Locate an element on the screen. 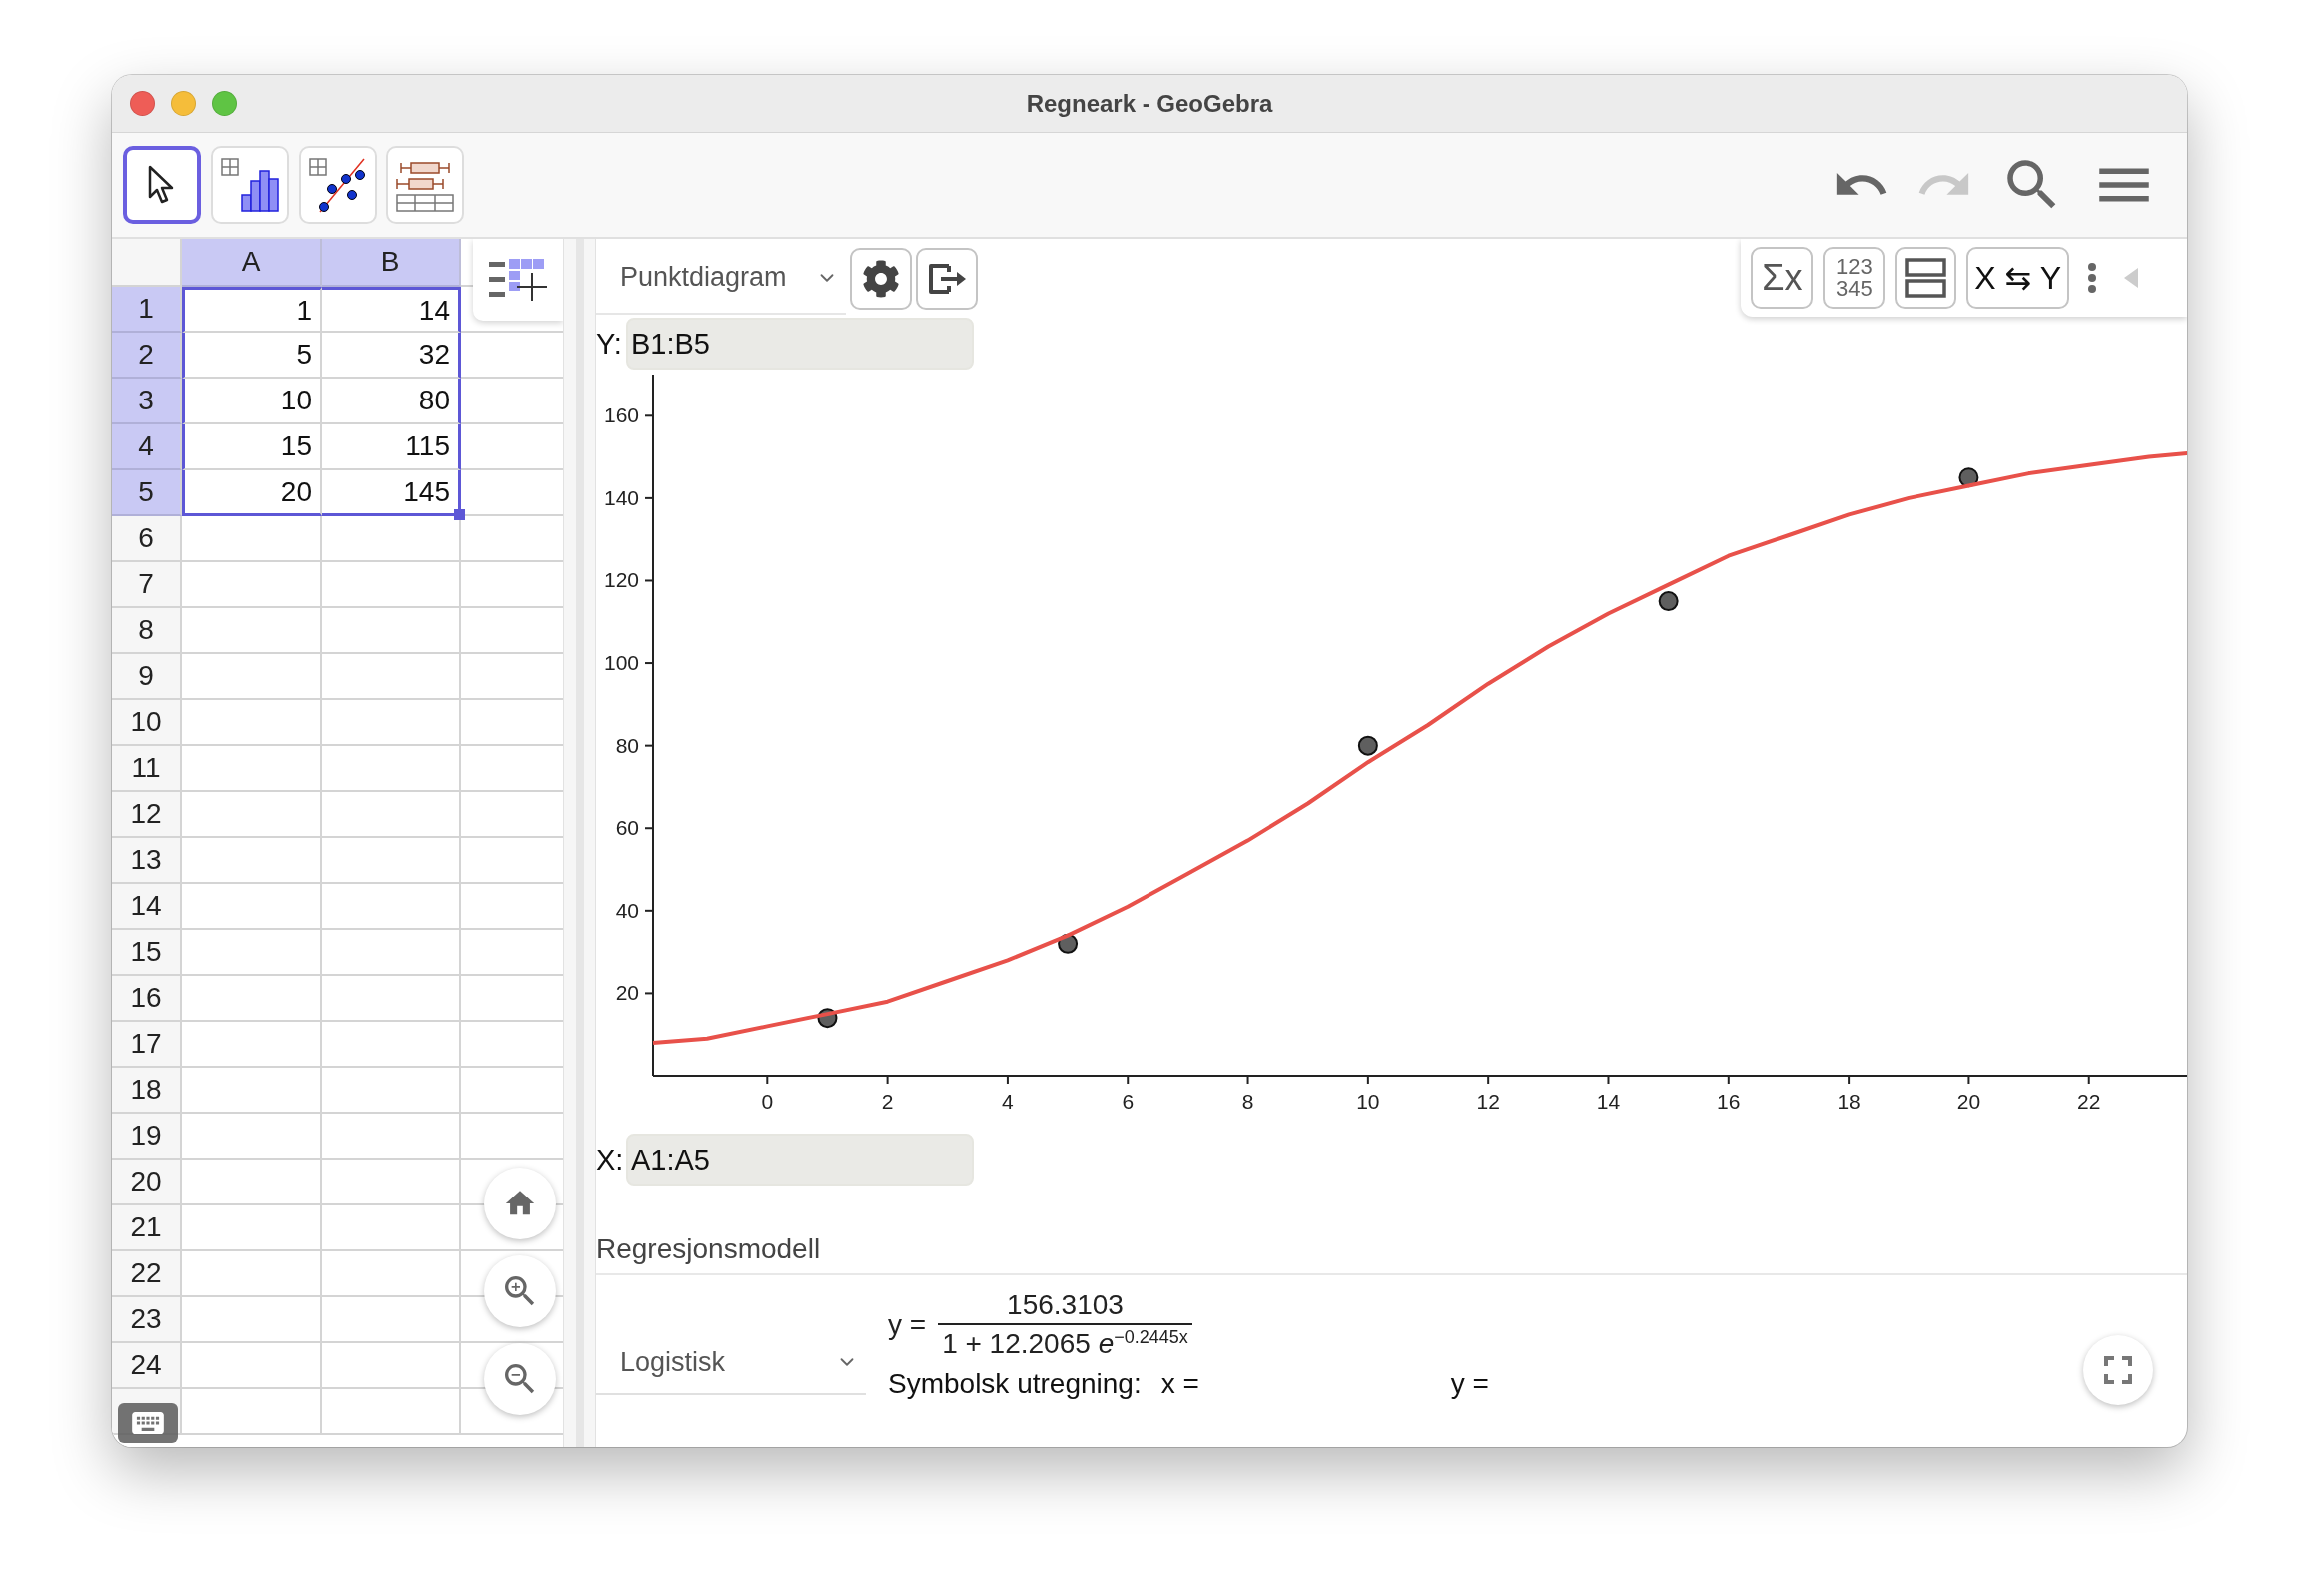 The width and height of the screenshot is (2299, 1596). section-title: Regresjonsmodell is located at coordinates (709, 1249).